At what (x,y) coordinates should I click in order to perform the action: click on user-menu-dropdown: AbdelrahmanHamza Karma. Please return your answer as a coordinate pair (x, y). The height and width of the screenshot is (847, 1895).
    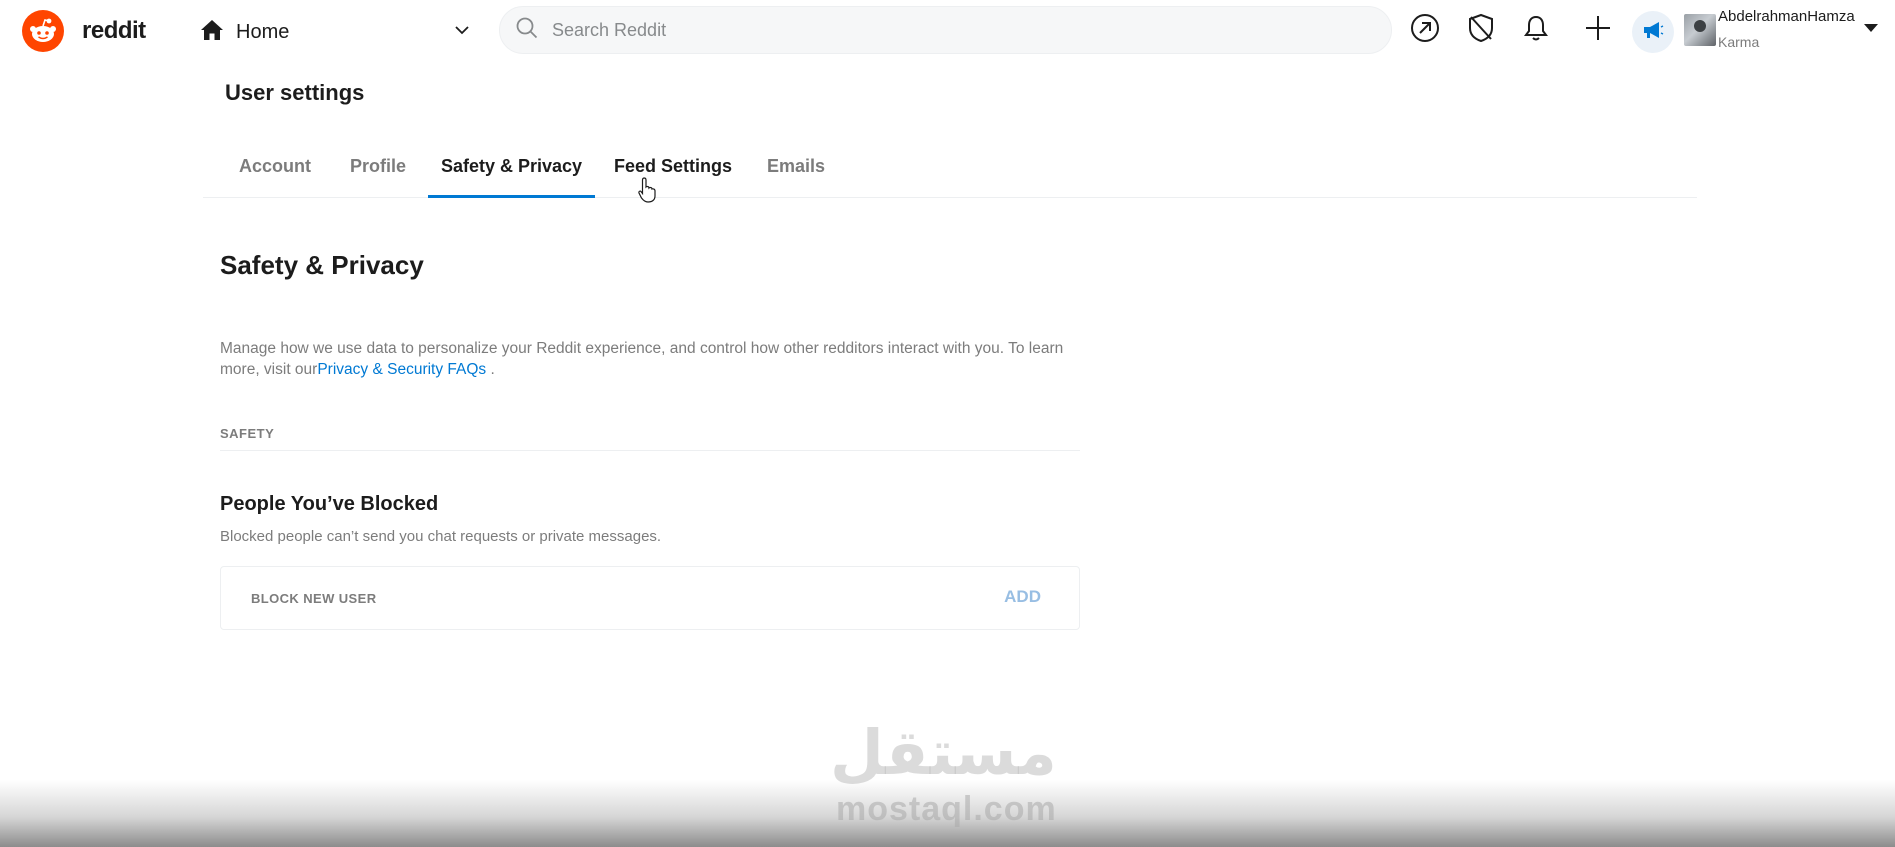
    Looking at the image, I should click on (1784, 32).